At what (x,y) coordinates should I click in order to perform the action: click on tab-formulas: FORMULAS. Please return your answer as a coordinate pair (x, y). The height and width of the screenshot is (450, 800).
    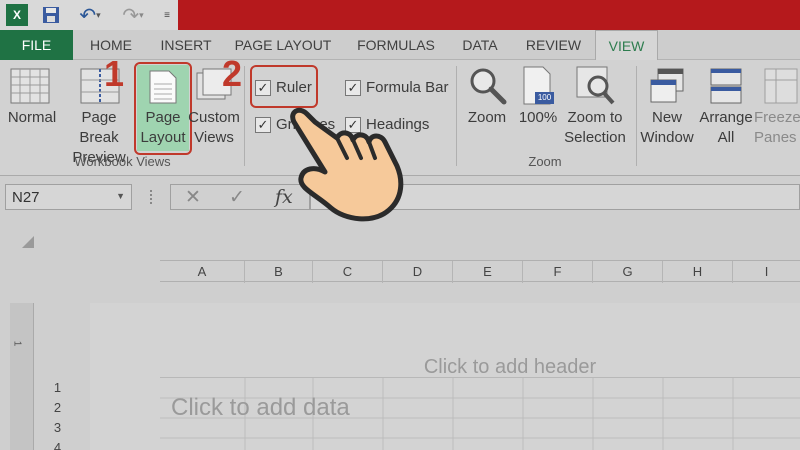
    Looking at the image, I should click on (396, 45).